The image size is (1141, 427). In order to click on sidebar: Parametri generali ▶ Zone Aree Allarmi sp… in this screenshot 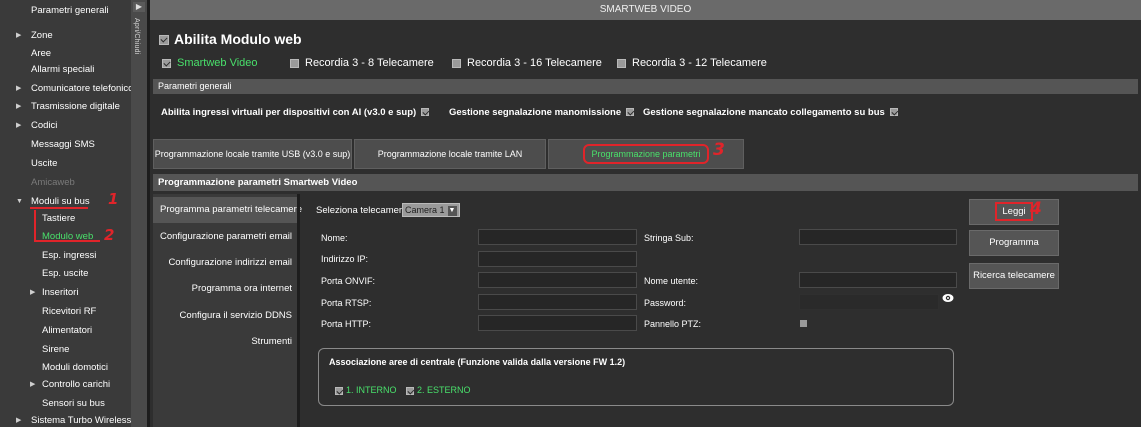, I will do `click(65, 213)`.